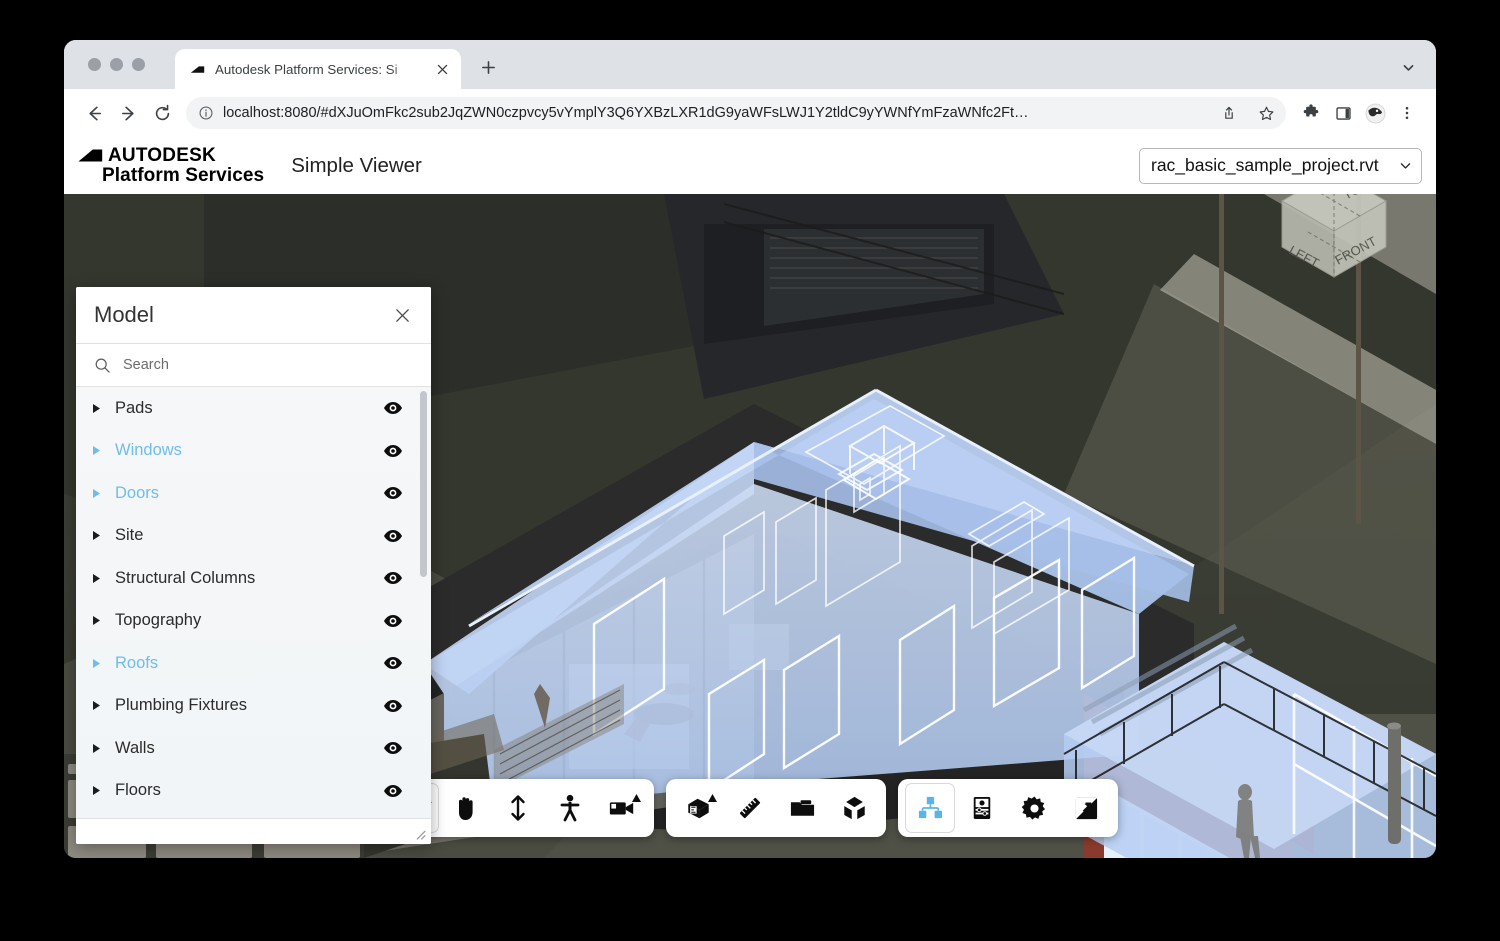 This screenshot has width=1500, height=941. What do you see at coordinates (930, 808) in the screenshot?
I see `model-tree-tool` at bounding box center [930, 808].